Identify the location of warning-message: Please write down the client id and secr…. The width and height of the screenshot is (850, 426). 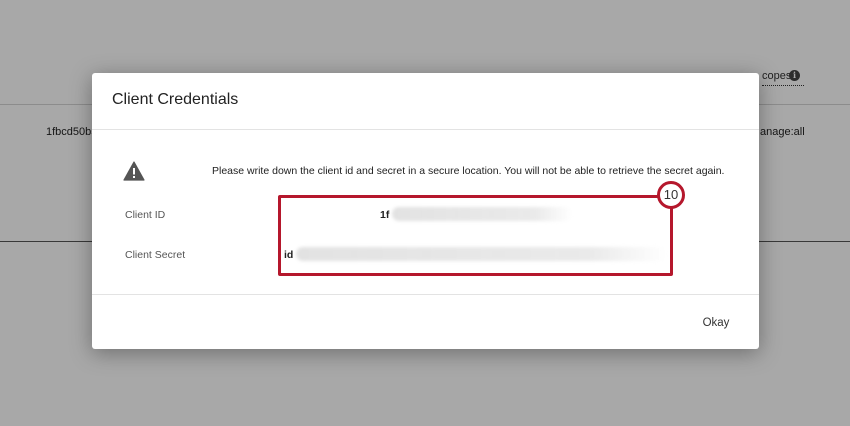
(468, 171).